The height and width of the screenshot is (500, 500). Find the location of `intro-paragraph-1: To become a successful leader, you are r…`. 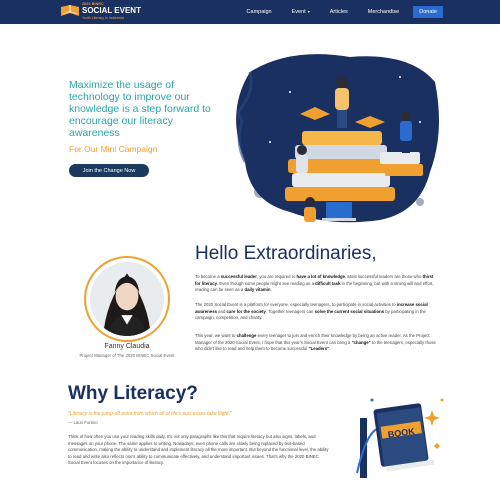

intro-paragraph-1: To become a successful leader, you are r… is located at coordinates (316, 284).